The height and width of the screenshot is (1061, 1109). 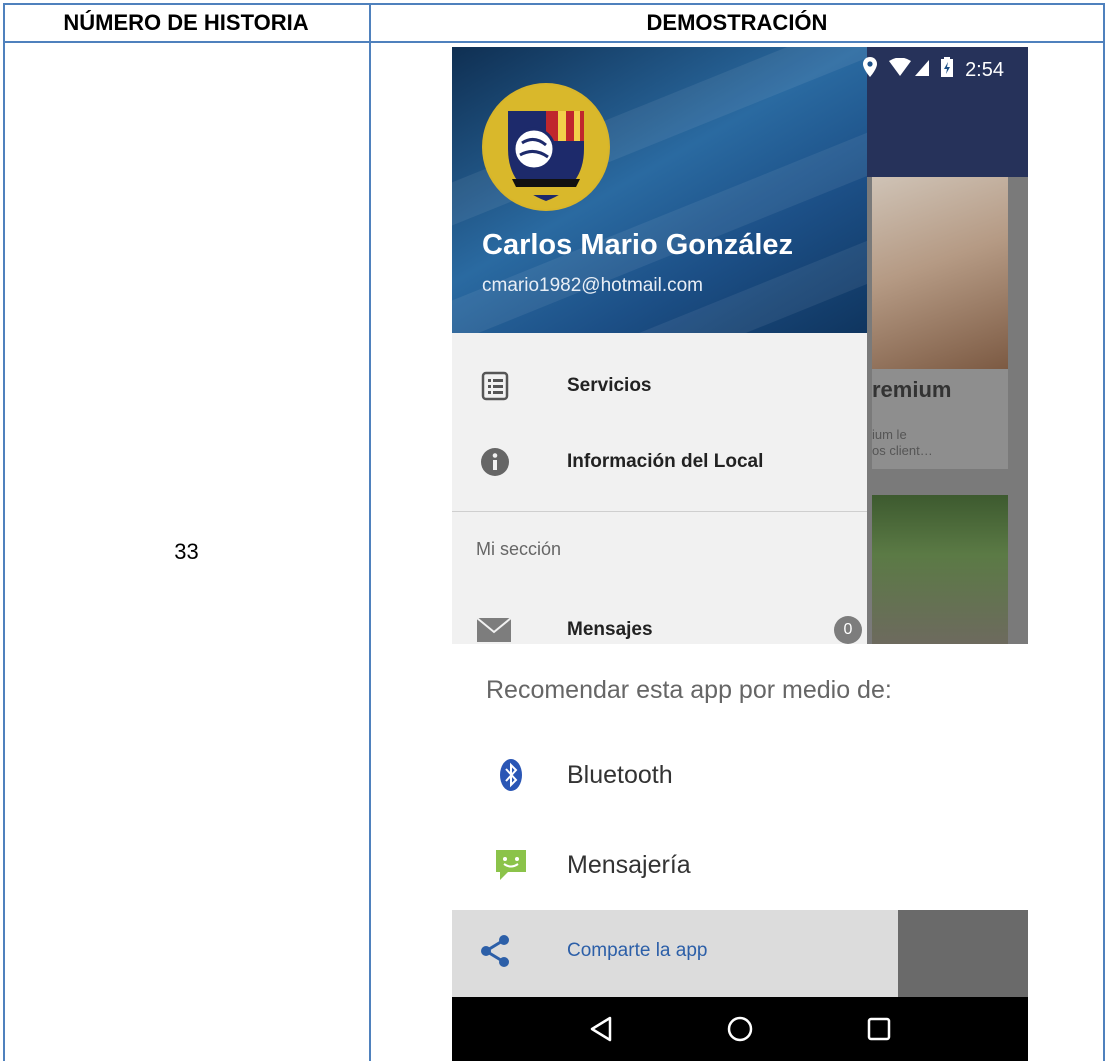 I want to click on section-title: Mi sección, so click(x=519, y=549).